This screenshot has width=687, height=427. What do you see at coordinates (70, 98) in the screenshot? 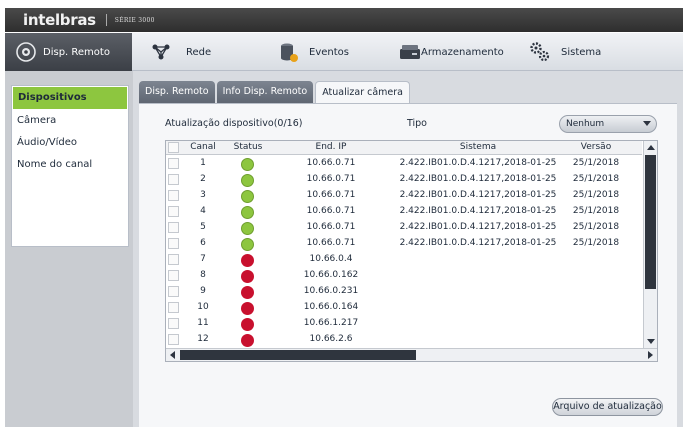
I see `sidebar-item-dispositivos: Dispositivos` at bounding box center [70, 98].